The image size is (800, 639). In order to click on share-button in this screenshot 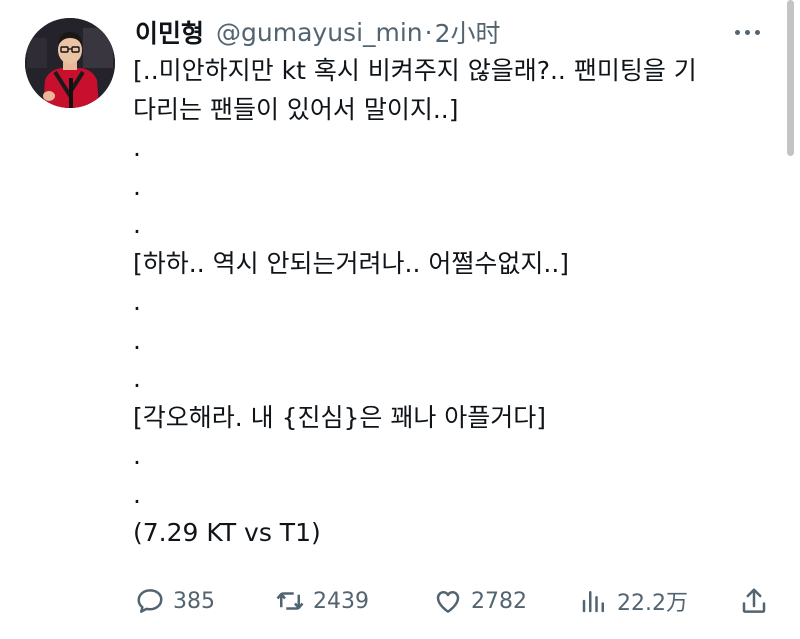, I will do `click(754, 601)`.